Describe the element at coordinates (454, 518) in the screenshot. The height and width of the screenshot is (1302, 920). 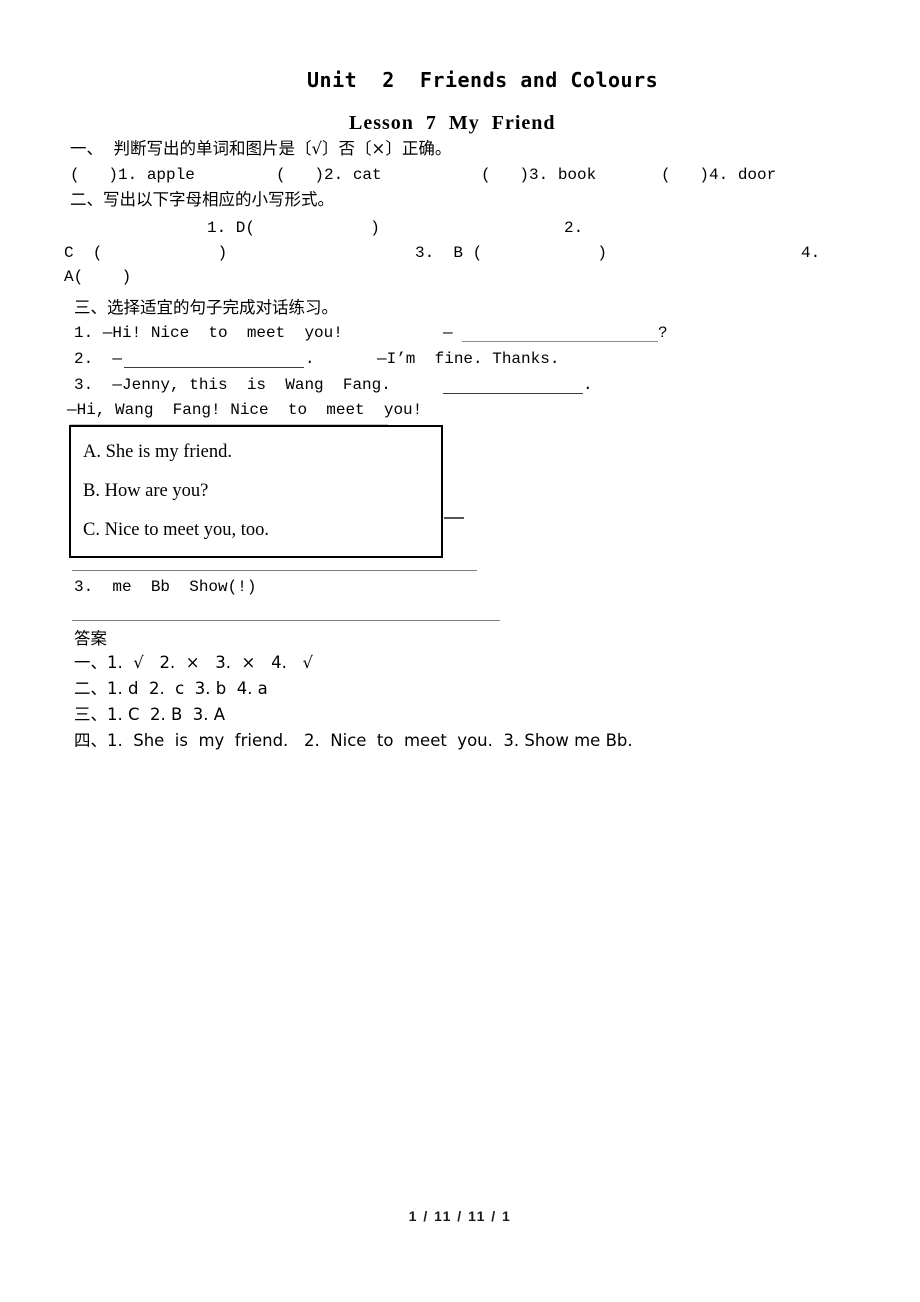
I see `stray-dash-mark` at that location.